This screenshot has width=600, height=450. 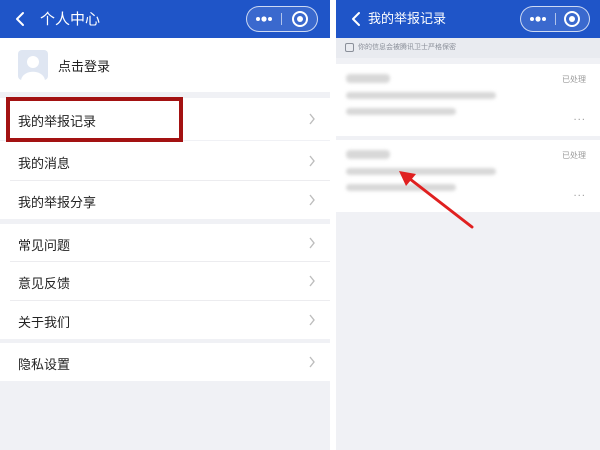 I want to click on menu-item-label: 我的消息, so click(x=44, y=164).